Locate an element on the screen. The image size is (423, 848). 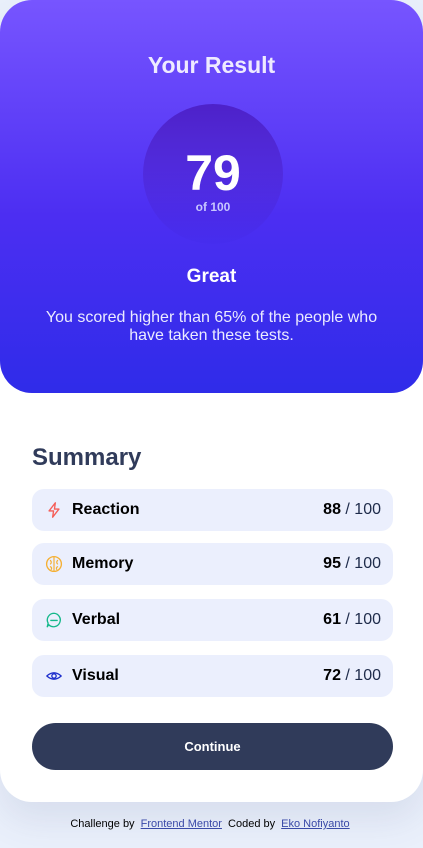
summary-title: Summary is located at coordinates (87, 457).